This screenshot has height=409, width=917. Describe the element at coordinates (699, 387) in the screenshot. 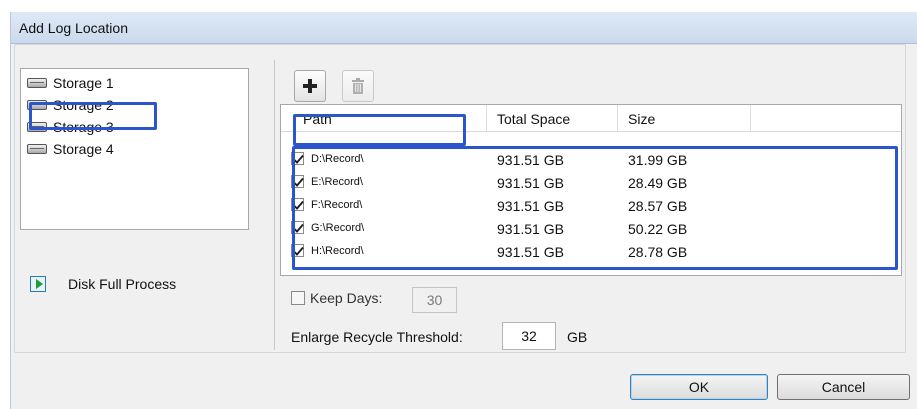

I see `ok-button: OK` at that location.